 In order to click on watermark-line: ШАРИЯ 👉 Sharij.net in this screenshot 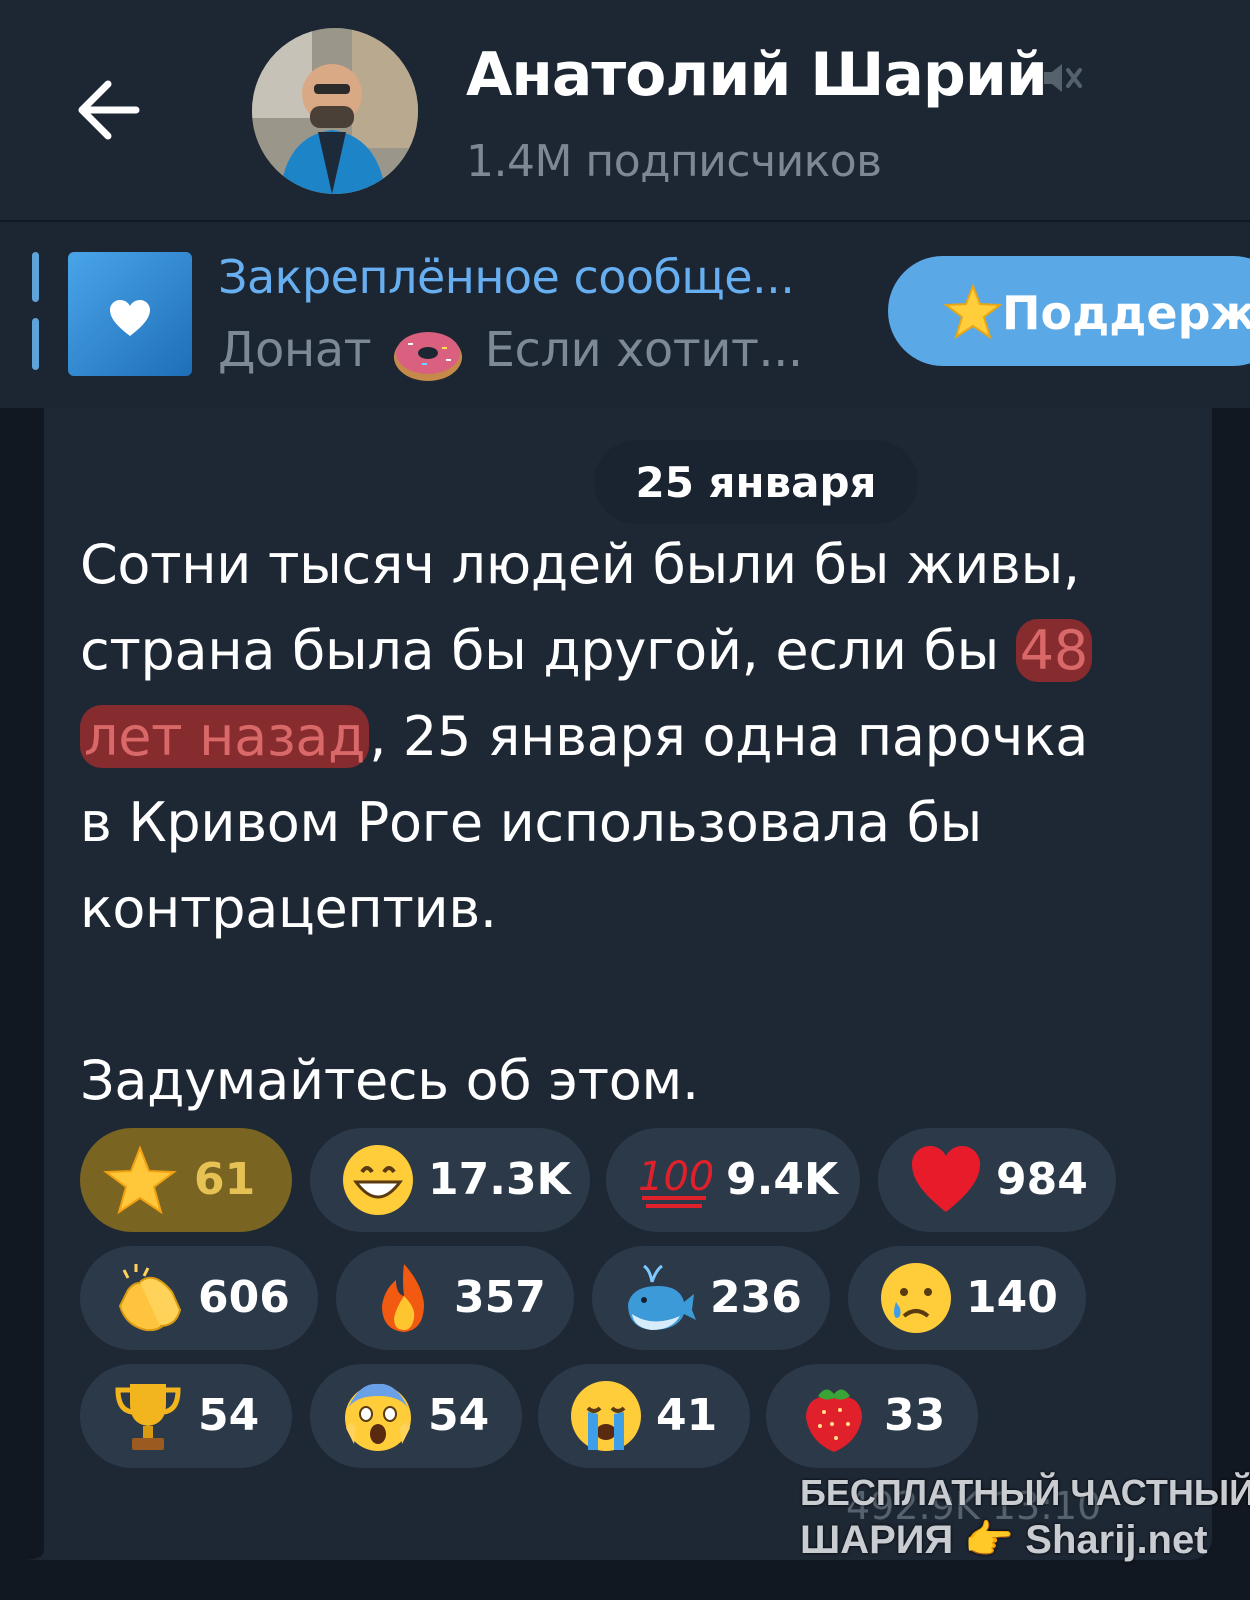, I will do `click(1004, 1540)`.